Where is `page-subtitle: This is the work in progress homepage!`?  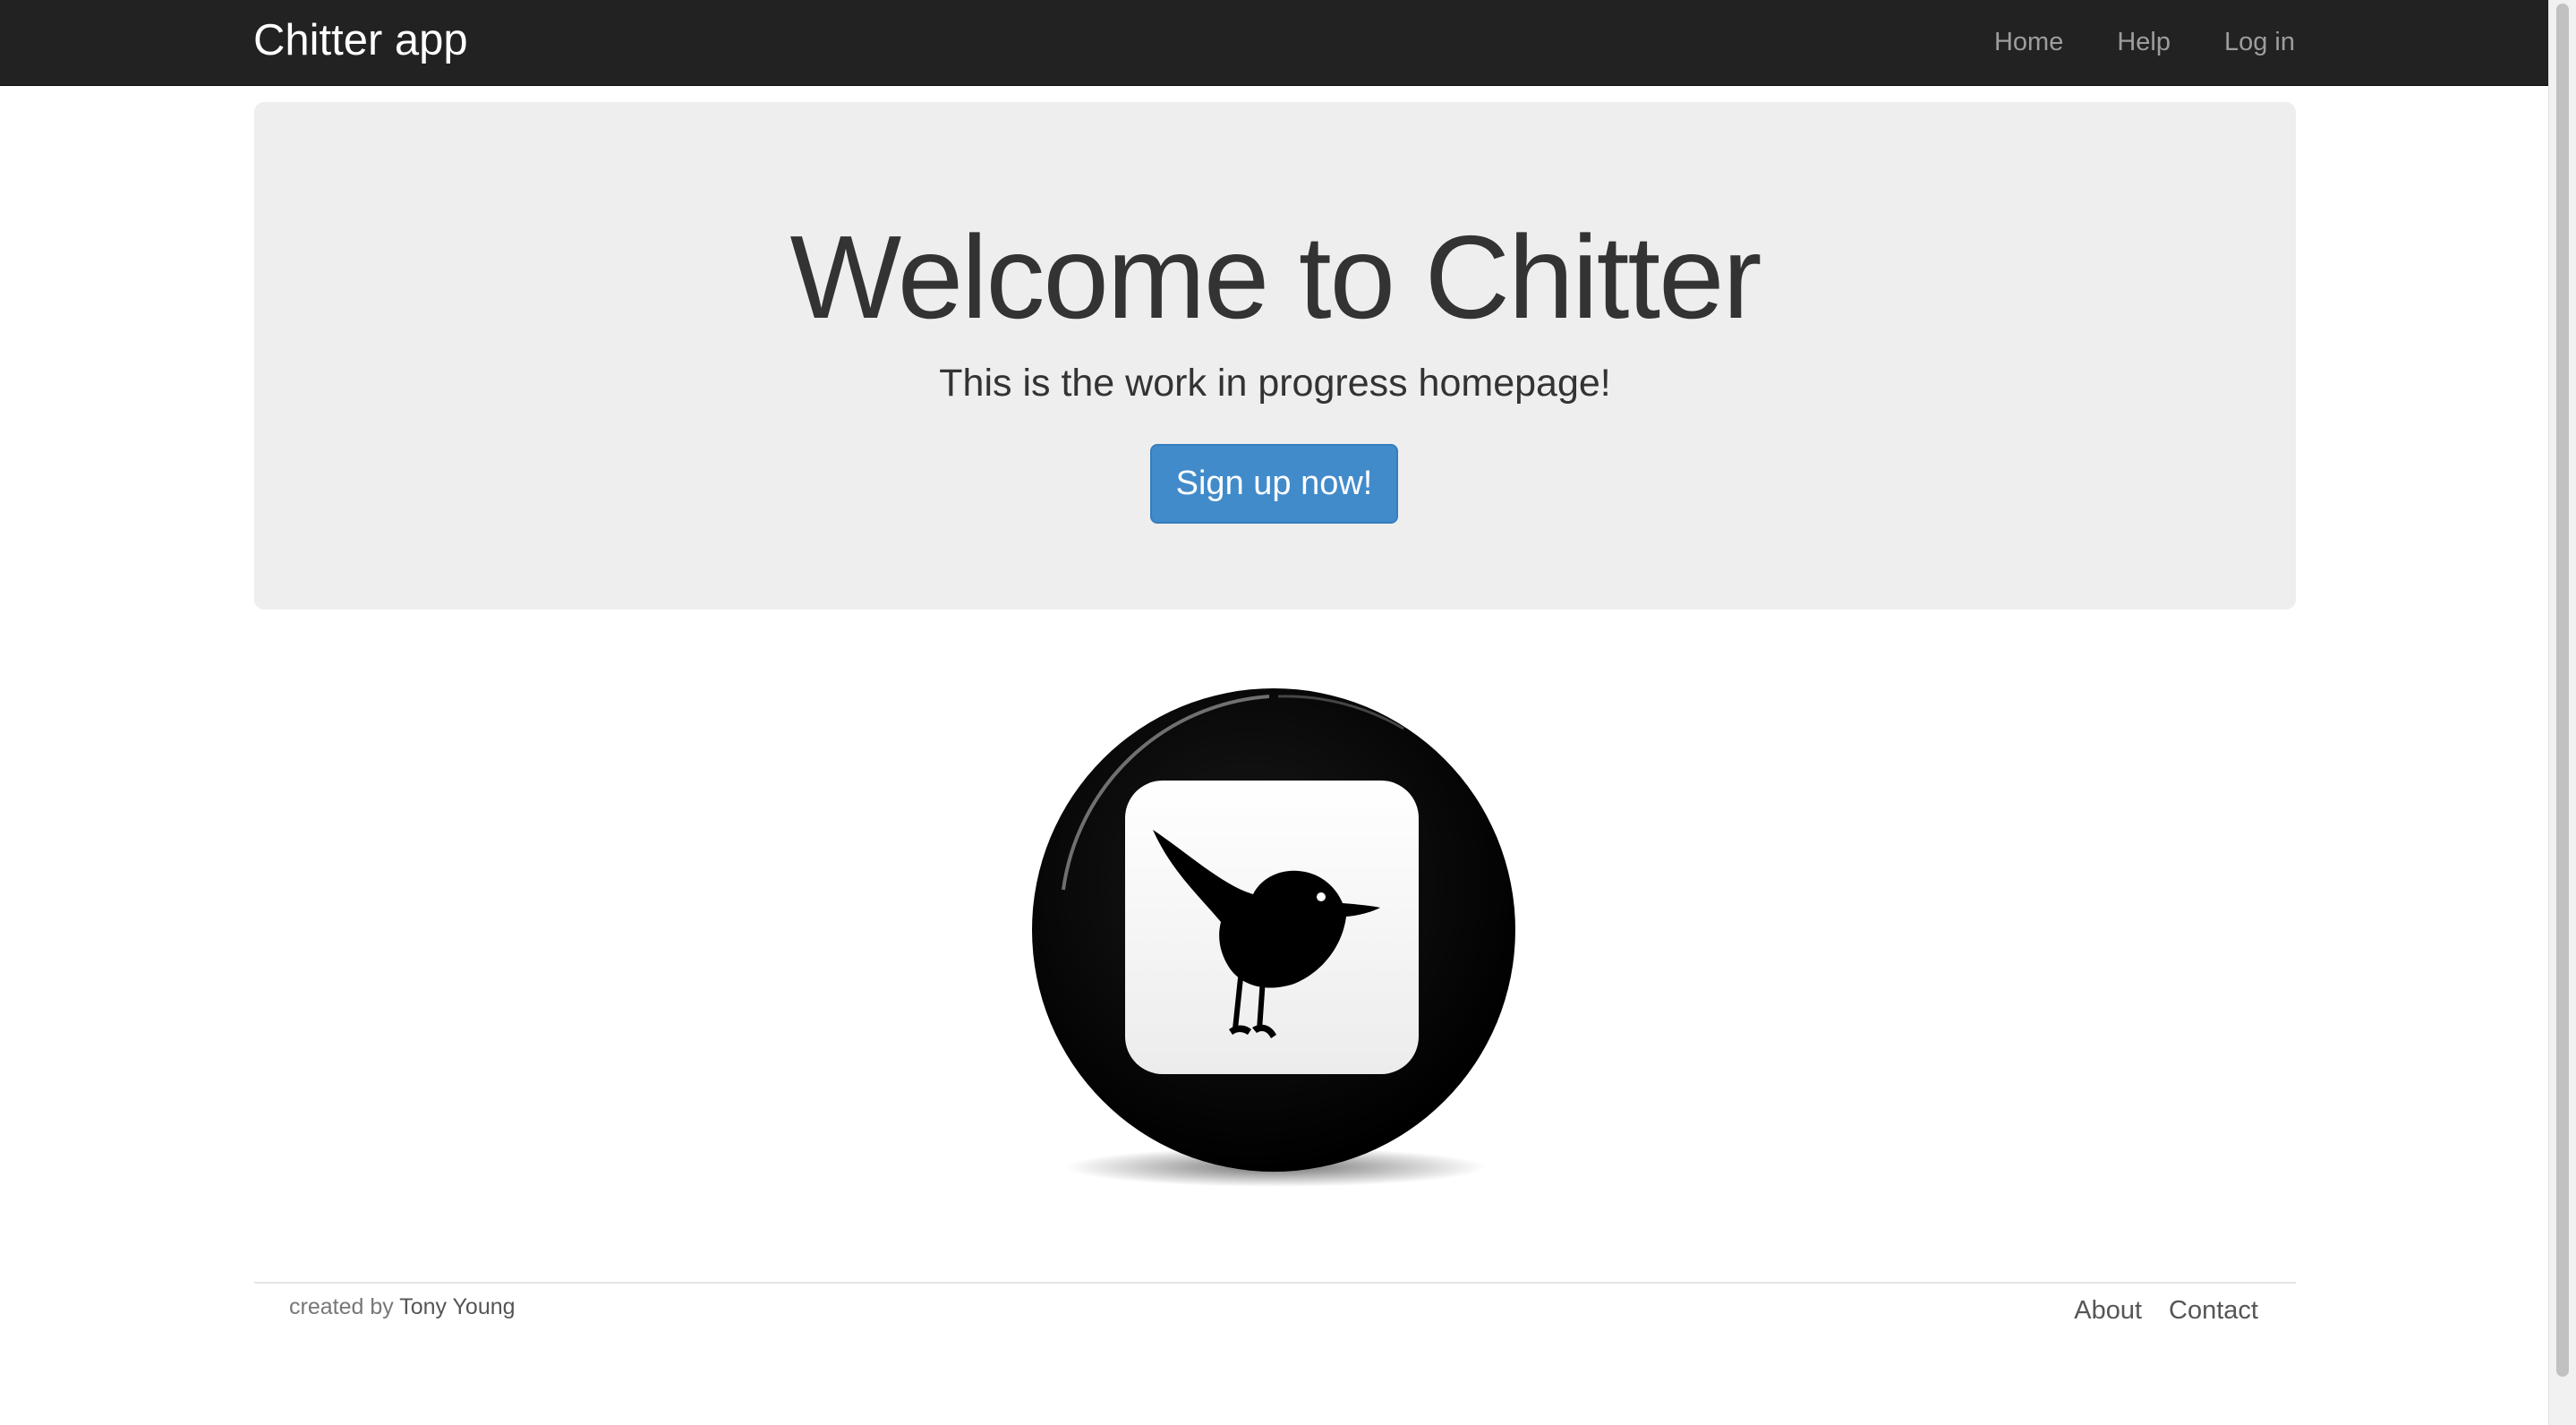
page-subtitle: This is the work in progress homepage! is located at coordinates (1275, 383).